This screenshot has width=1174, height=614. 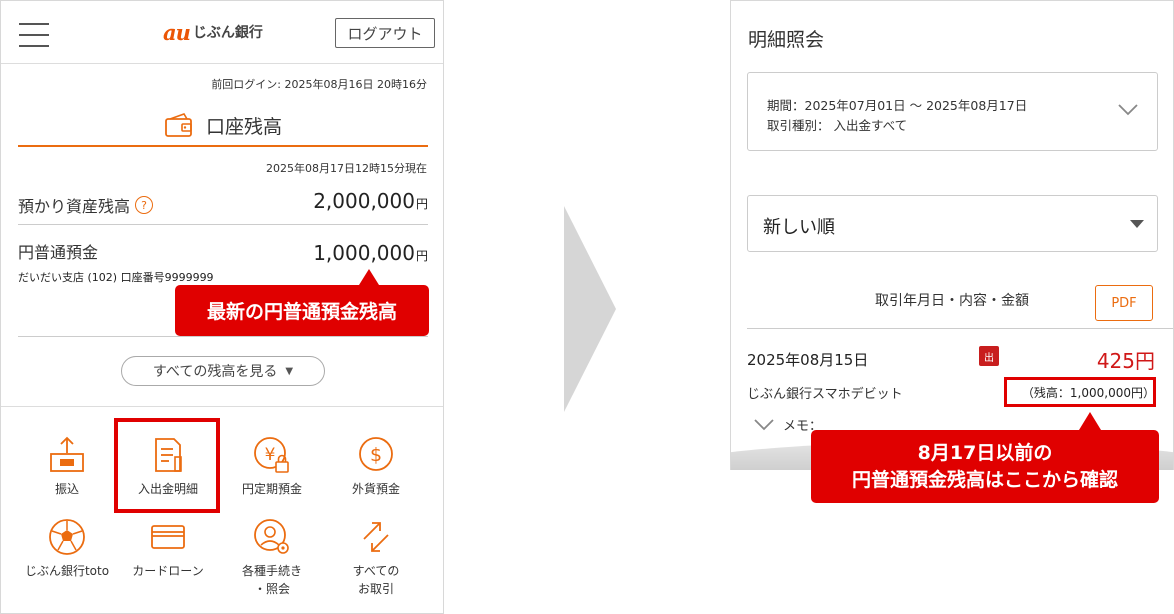 I want to click on transaction-date: 2025年08月15日, so click(x=808, y=360).